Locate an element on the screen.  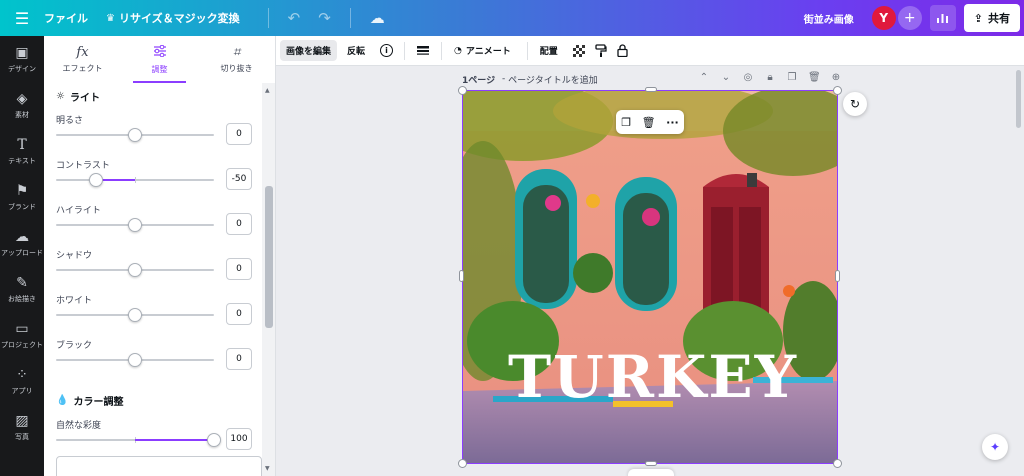
rail-item-text: T テキスト is located at coordinates (22, 151).